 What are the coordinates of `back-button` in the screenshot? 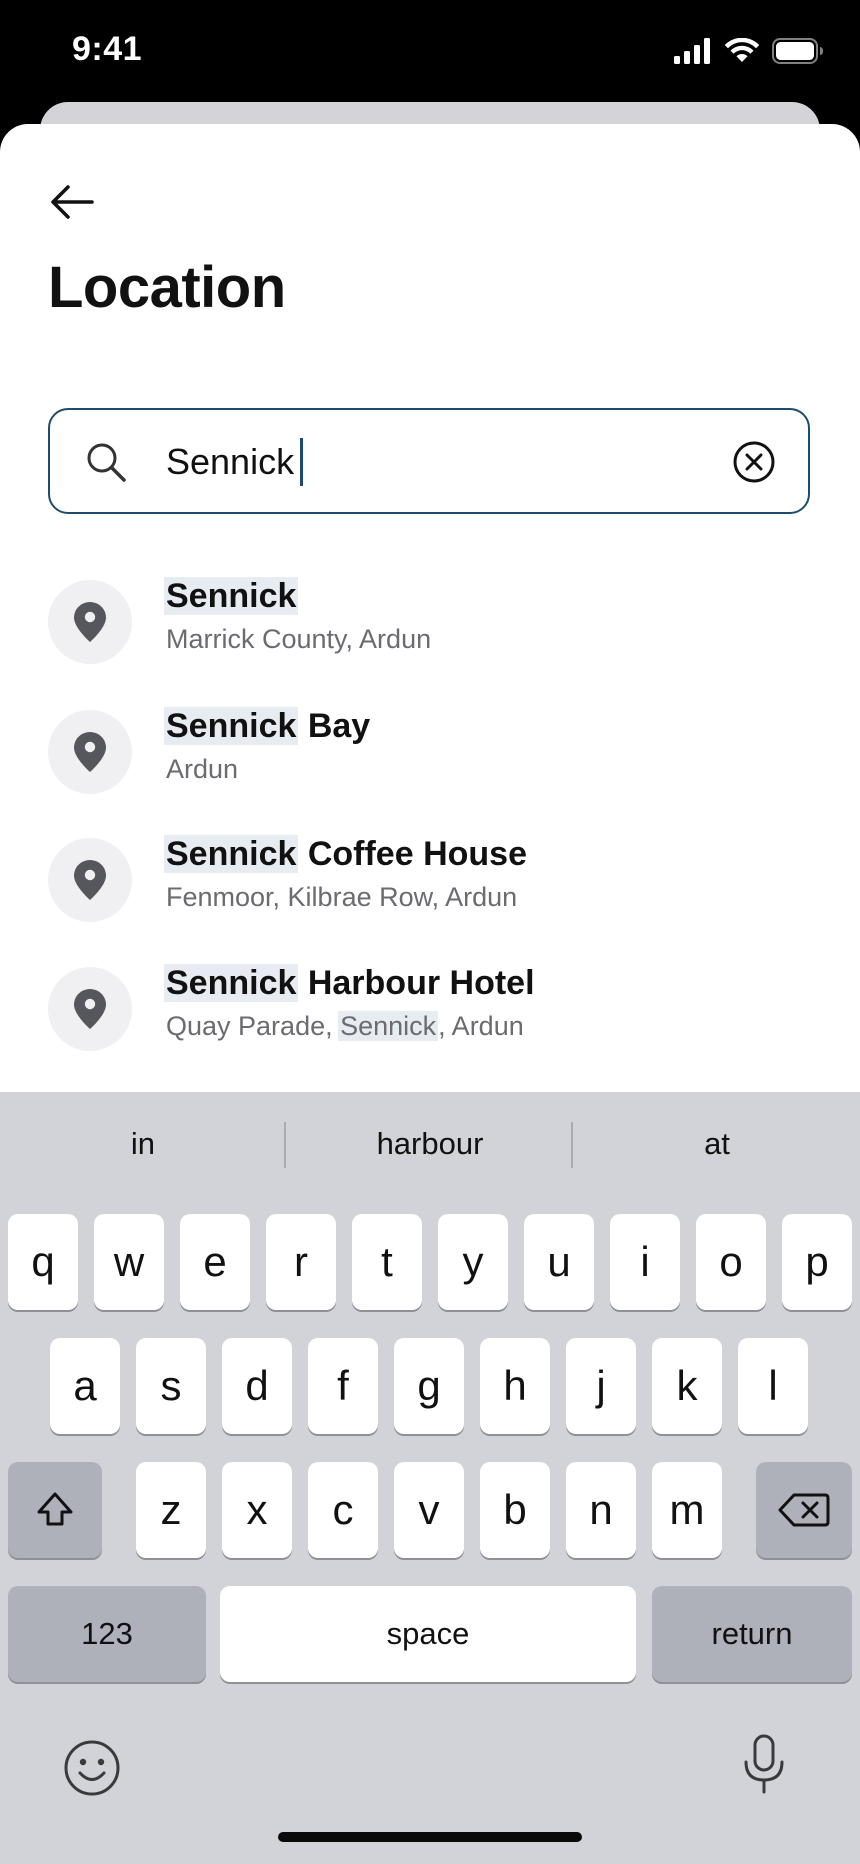 It's located at (72, 202).